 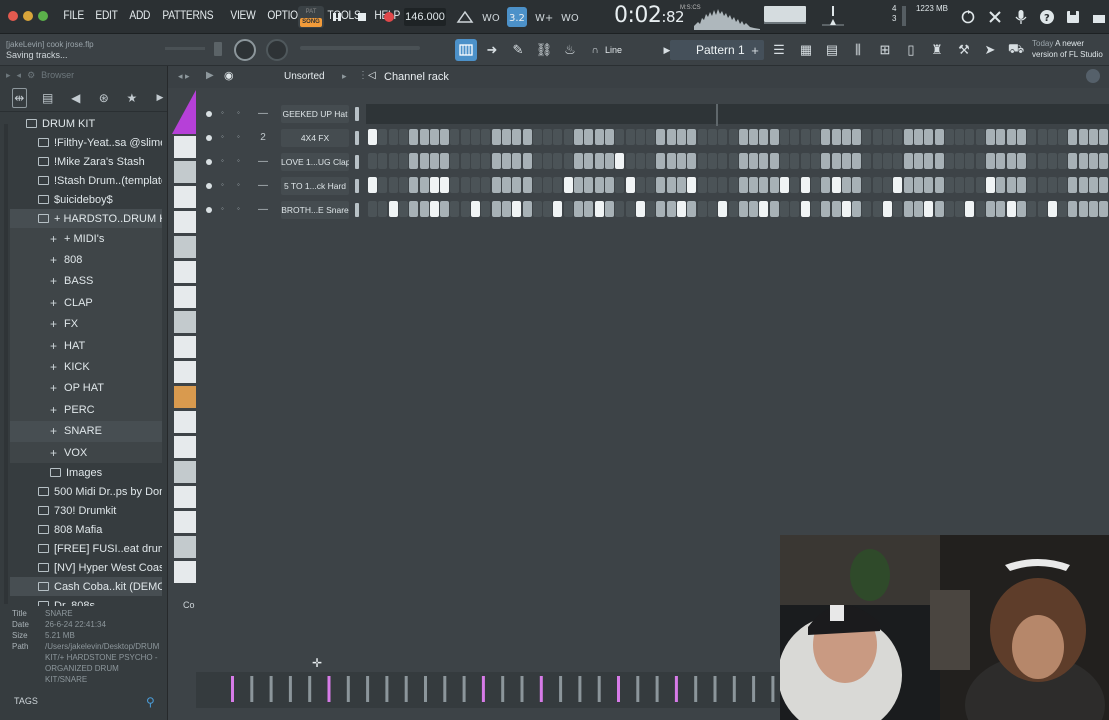 What do you see at coordinates (86, 180) in the screenshot?
I see `folder-item: !Stash Drum..(template)` at bounding box center [86, 180].